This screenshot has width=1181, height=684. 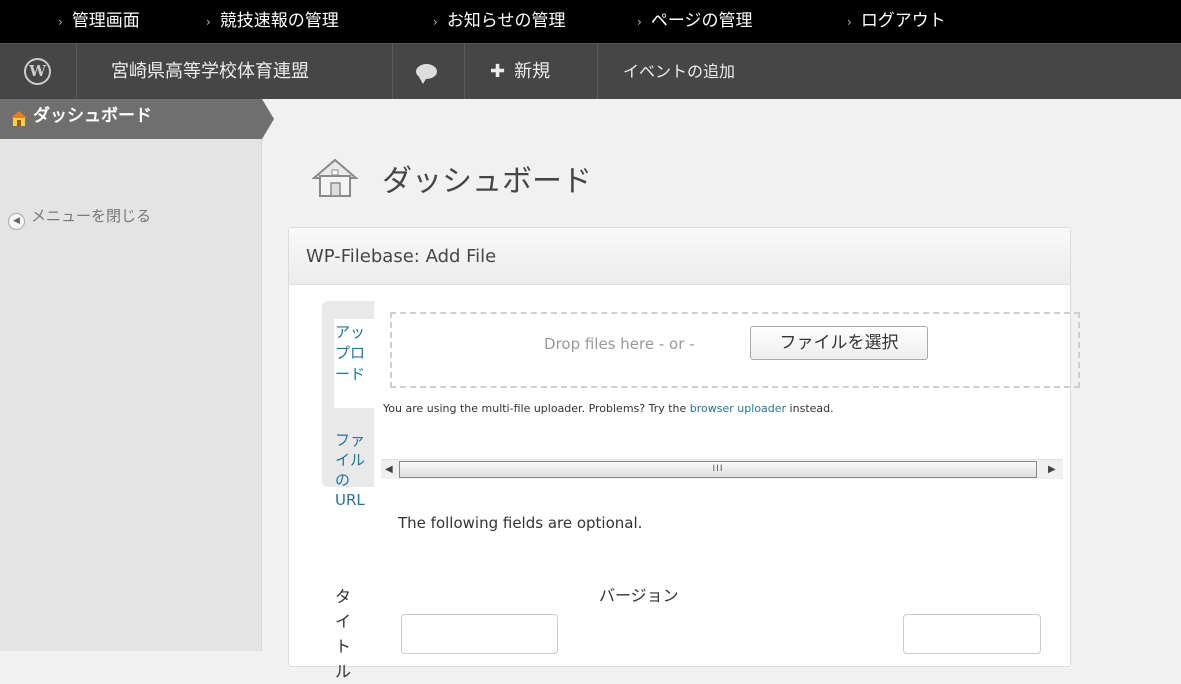 I want to click on uploader-note-suffix: instead., so click(x=810, y=408).